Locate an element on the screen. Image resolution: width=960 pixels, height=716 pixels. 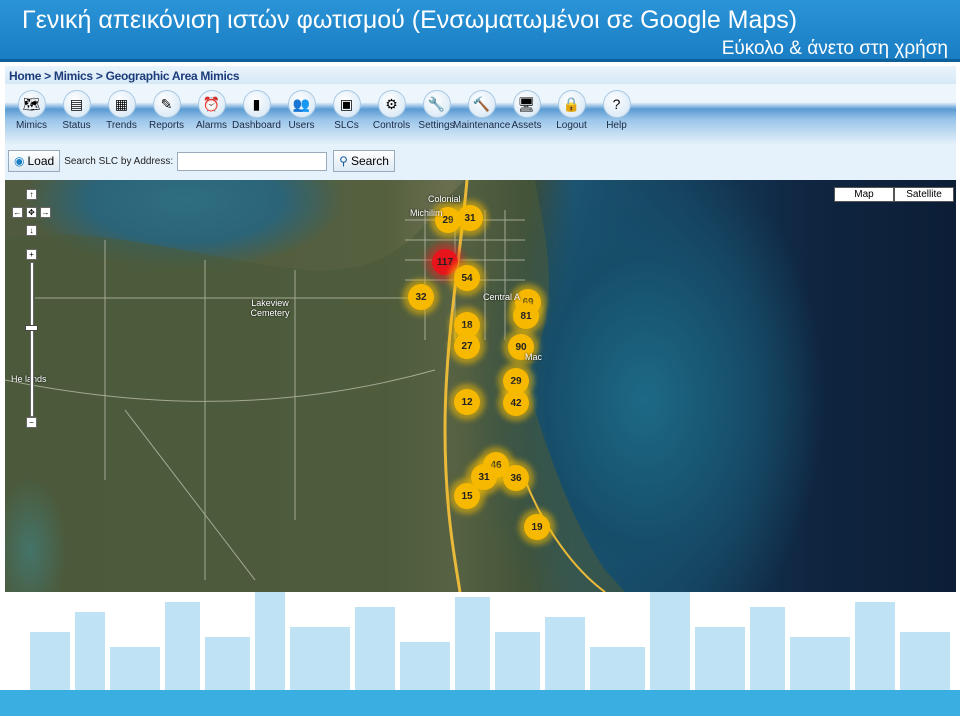
alarm-clock-icon: ⏰ is located at coordinates (211, 104).